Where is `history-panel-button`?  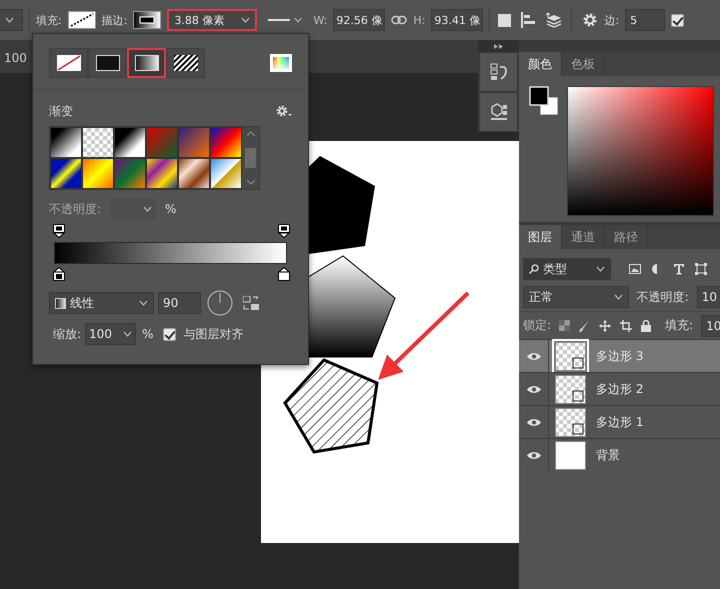 history-panel-button is located at coordinates (498, 72).